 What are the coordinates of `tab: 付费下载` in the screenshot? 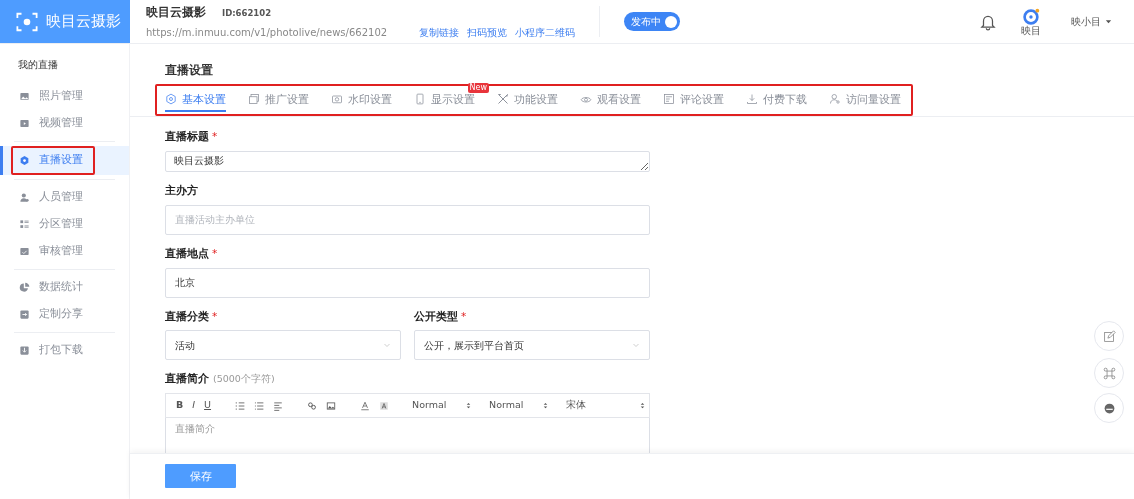 It's located at (776, 100).